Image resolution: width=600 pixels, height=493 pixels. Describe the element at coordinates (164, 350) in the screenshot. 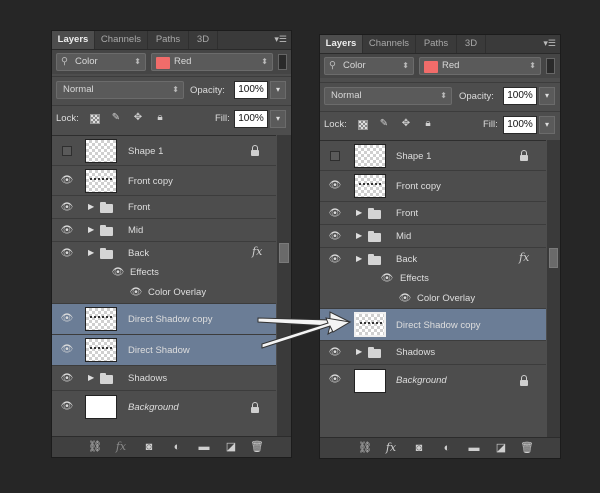

I see `layer-row: 👁︎ Direct Shadow` at that location.